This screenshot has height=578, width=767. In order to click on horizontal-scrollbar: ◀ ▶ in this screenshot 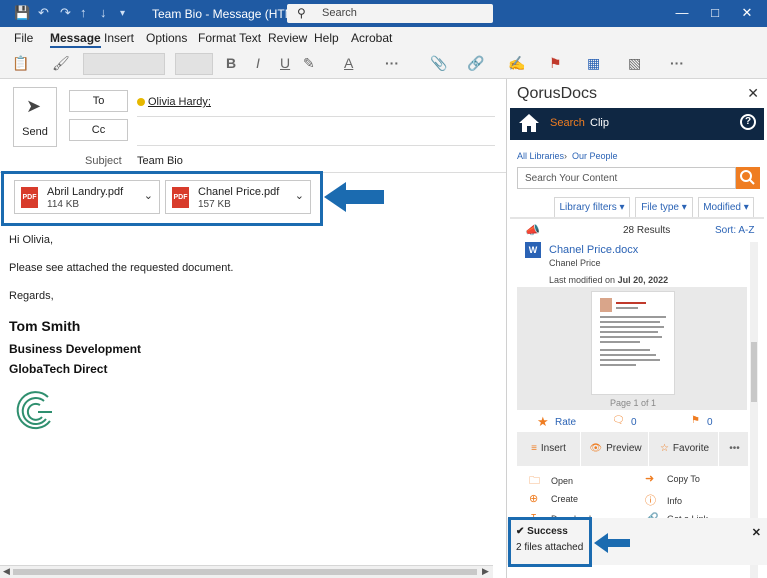, I will do `click(246, 571)`.